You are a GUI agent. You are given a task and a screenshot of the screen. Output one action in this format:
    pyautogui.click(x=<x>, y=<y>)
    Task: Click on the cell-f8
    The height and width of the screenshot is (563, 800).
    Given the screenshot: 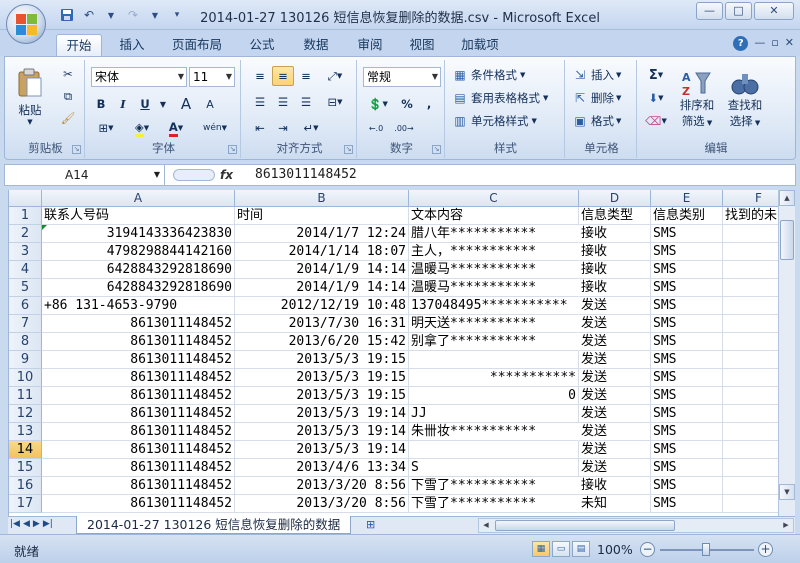 What is the action you would take?
    pyautogui.click(x=750, y=342)
    